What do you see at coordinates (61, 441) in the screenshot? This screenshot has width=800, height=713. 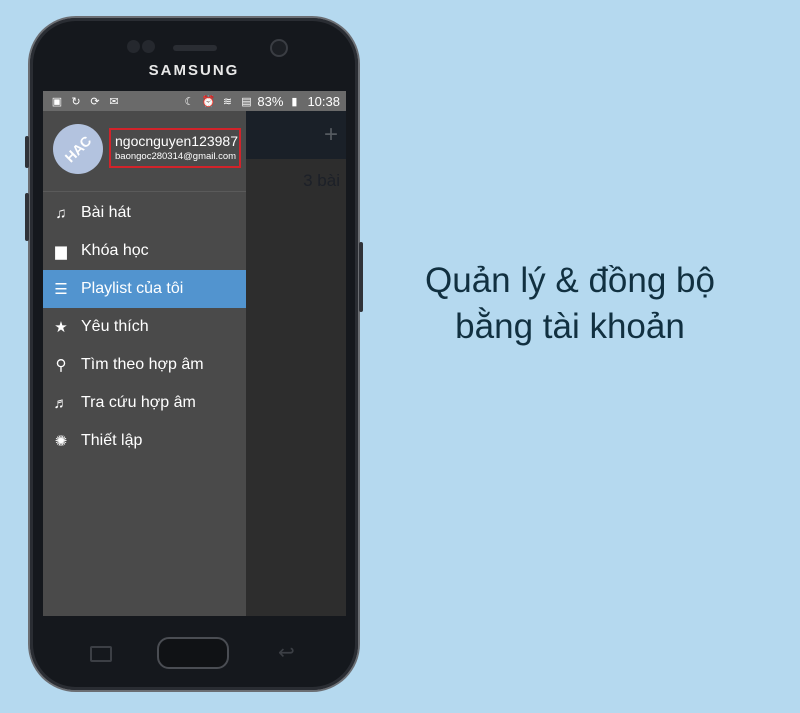 I see `gear-icon: ✺` at bounding box center [61, 441].